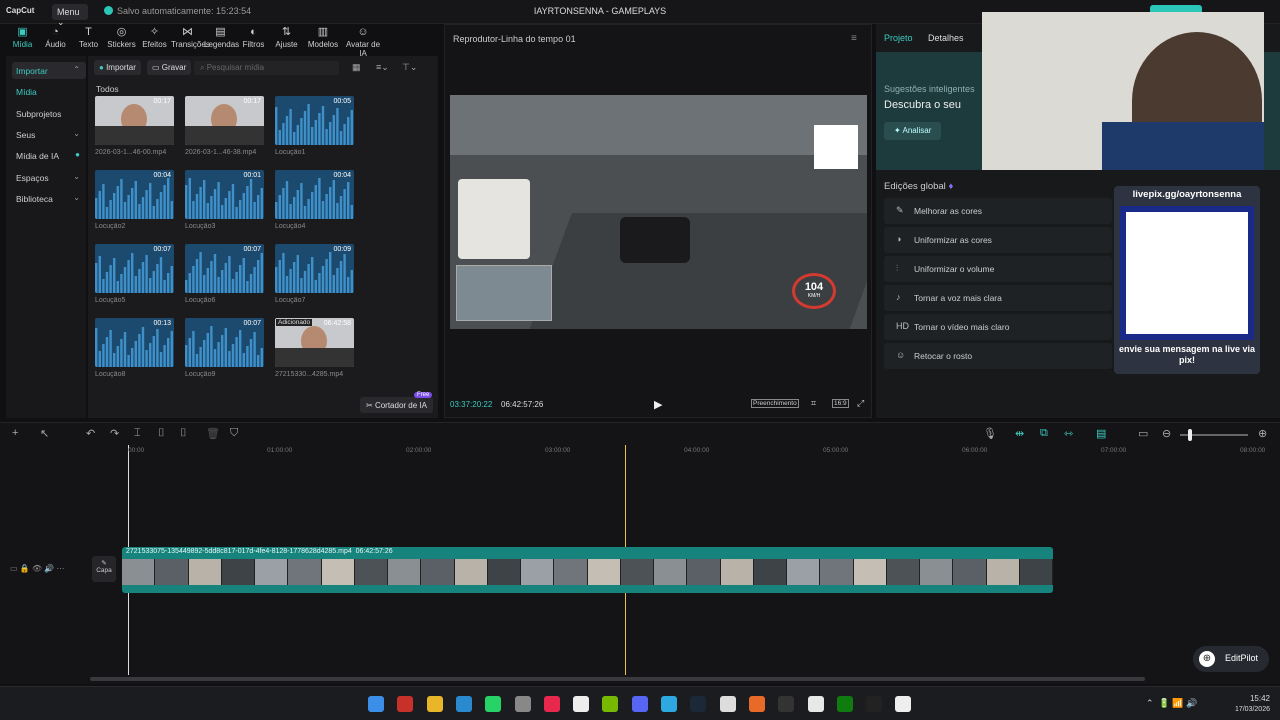  Describe the element at coordinates (1214, 435) in the screenshot. I see `zoom-slider` at that location.